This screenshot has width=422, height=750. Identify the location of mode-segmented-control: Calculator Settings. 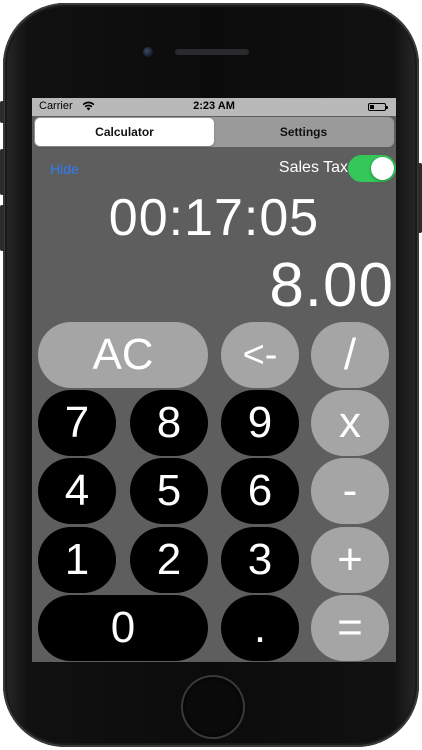
(214, 132).